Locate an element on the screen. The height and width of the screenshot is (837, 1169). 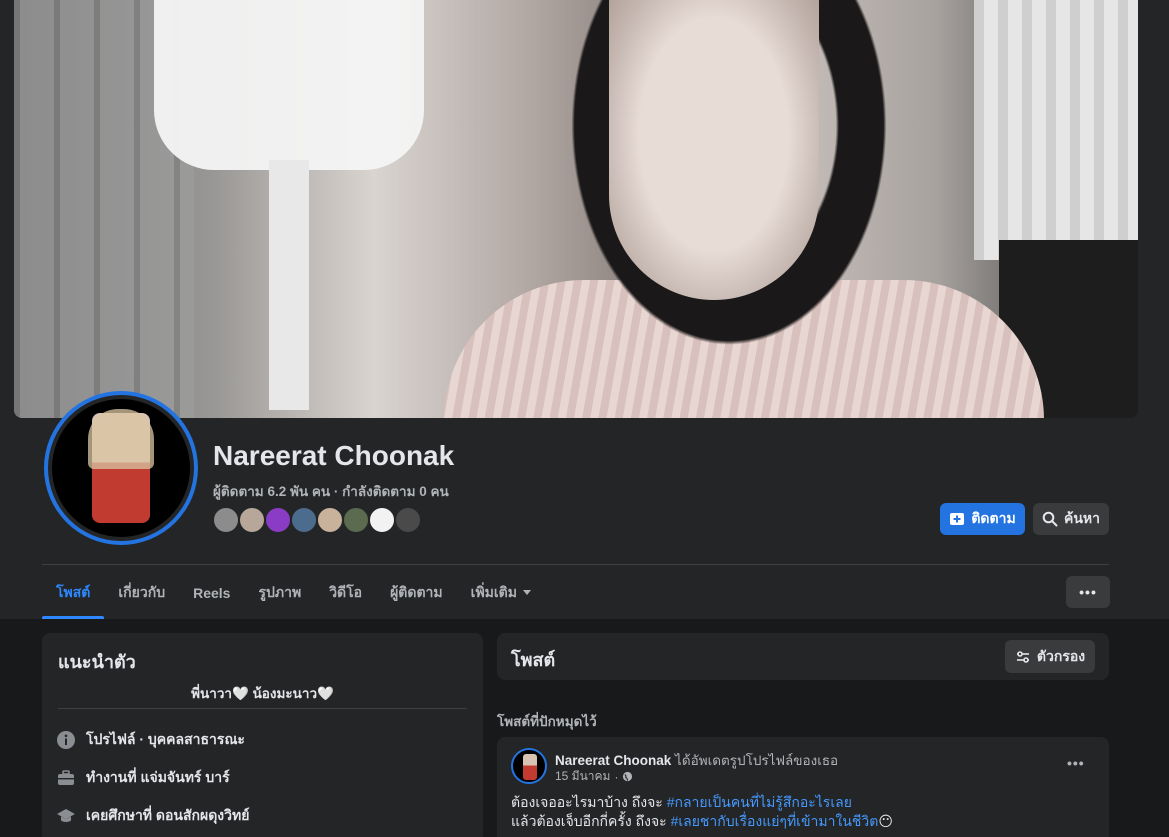
intro-row-work: ทำงานที่ แจ่มจันทร์ บาร์ is located at coordinates (143, 778).